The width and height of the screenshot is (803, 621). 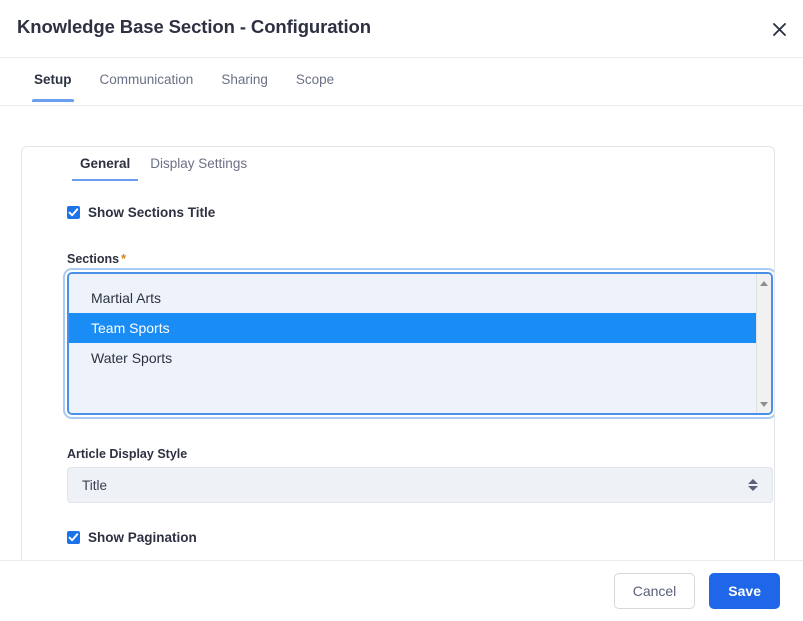 What do you see at coordinates (105, 164) in the screenshot?
I see `card-tab-general: General` at bounding box center [105, 164].